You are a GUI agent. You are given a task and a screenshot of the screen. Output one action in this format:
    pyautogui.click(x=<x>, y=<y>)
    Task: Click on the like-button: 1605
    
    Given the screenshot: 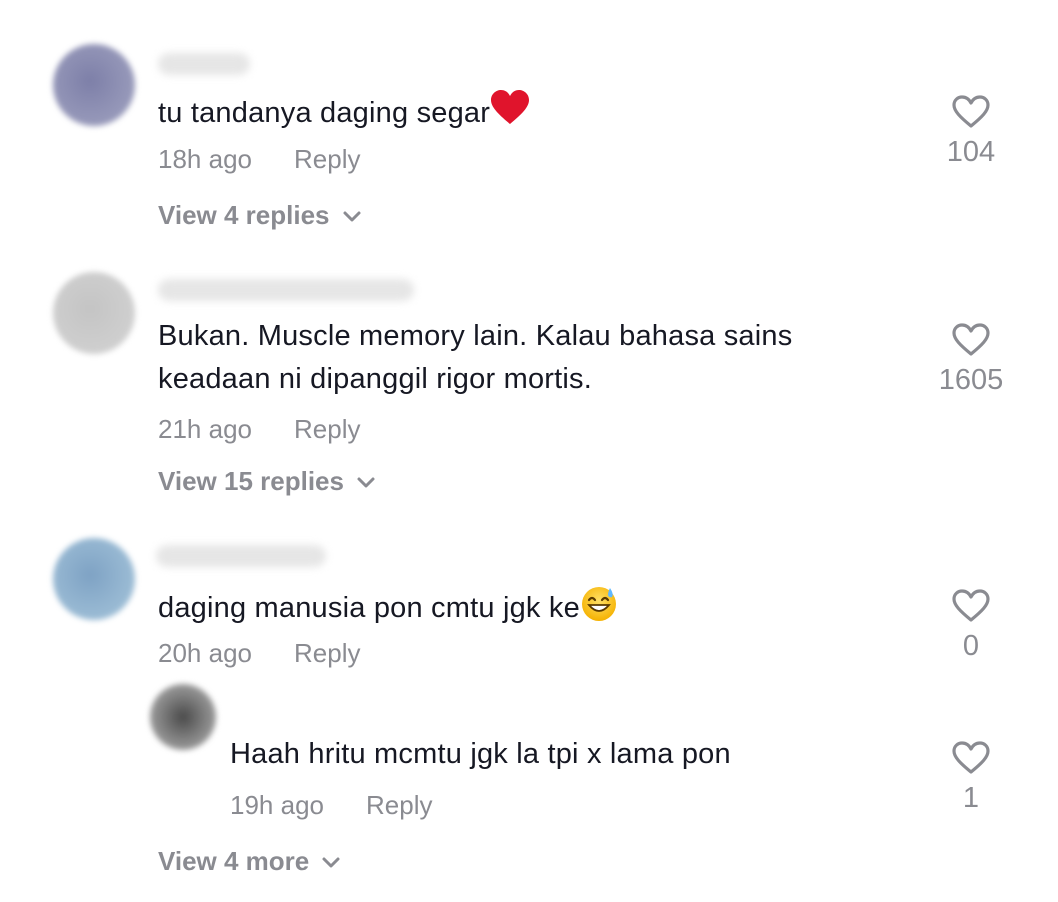 What is the action you would take?
    pyautogui.click(x=971, y=360)
    